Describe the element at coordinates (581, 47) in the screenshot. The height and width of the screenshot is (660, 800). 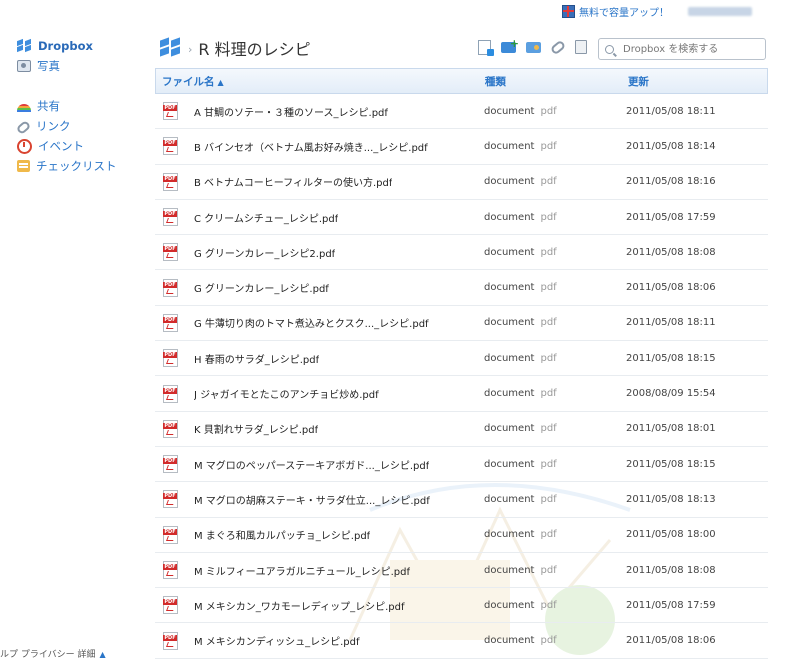
I see `show-deleted-icon` at that location.